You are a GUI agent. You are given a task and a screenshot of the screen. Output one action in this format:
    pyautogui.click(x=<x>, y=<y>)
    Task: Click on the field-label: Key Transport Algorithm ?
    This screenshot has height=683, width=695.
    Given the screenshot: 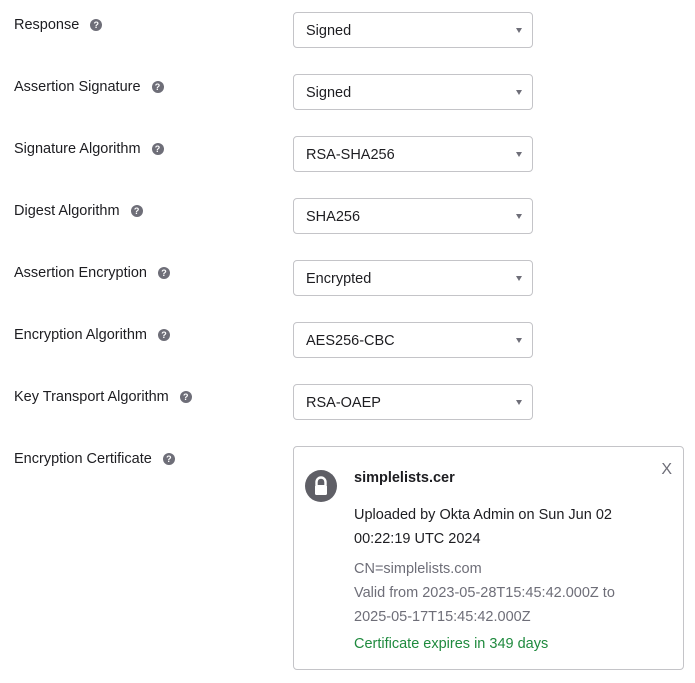 What is the action you would take?
    pyautogui.click(x=103, y=397)
    